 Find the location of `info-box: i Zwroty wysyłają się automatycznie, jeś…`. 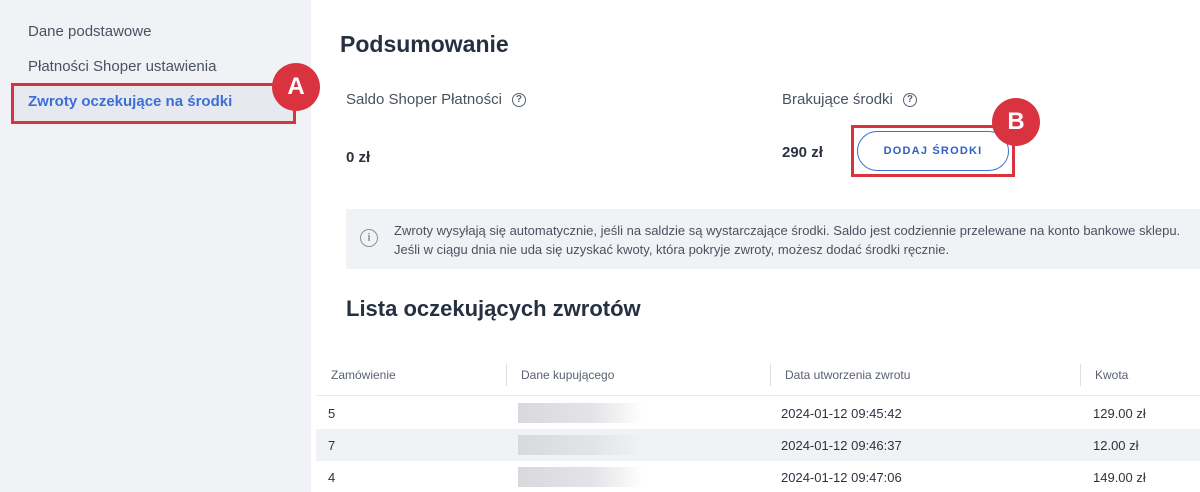

info-box: i Zwroty wysyłają się automatycznie, jeś… is located at coordinates (773, 239).